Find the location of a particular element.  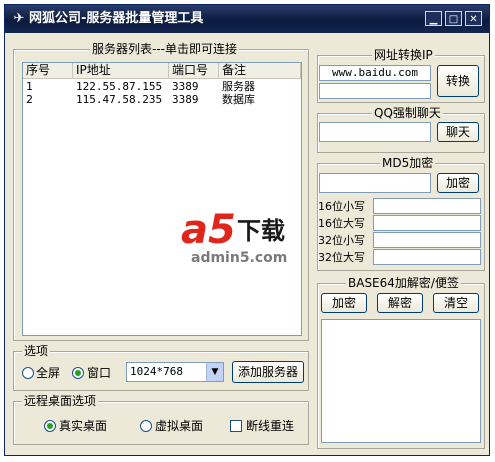

cell-index: 1 is located at coordinates (29, 86).